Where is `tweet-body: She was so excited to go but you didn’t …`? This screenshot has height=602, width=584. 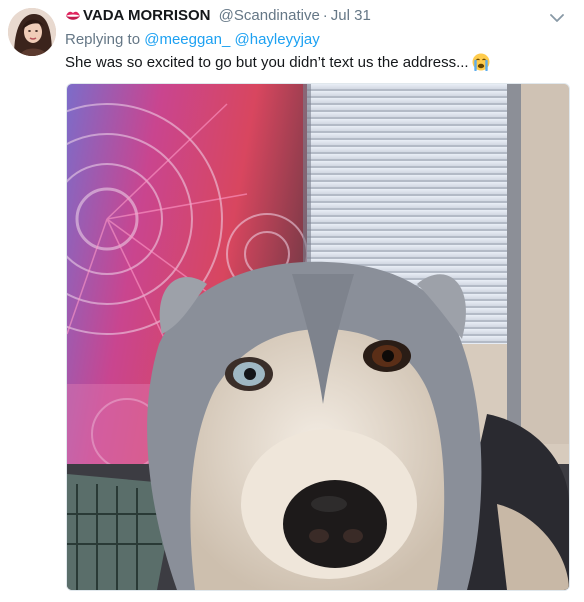
tweet-body: She was so excited to go but you didn’t … is located at coordinates (267, 62).